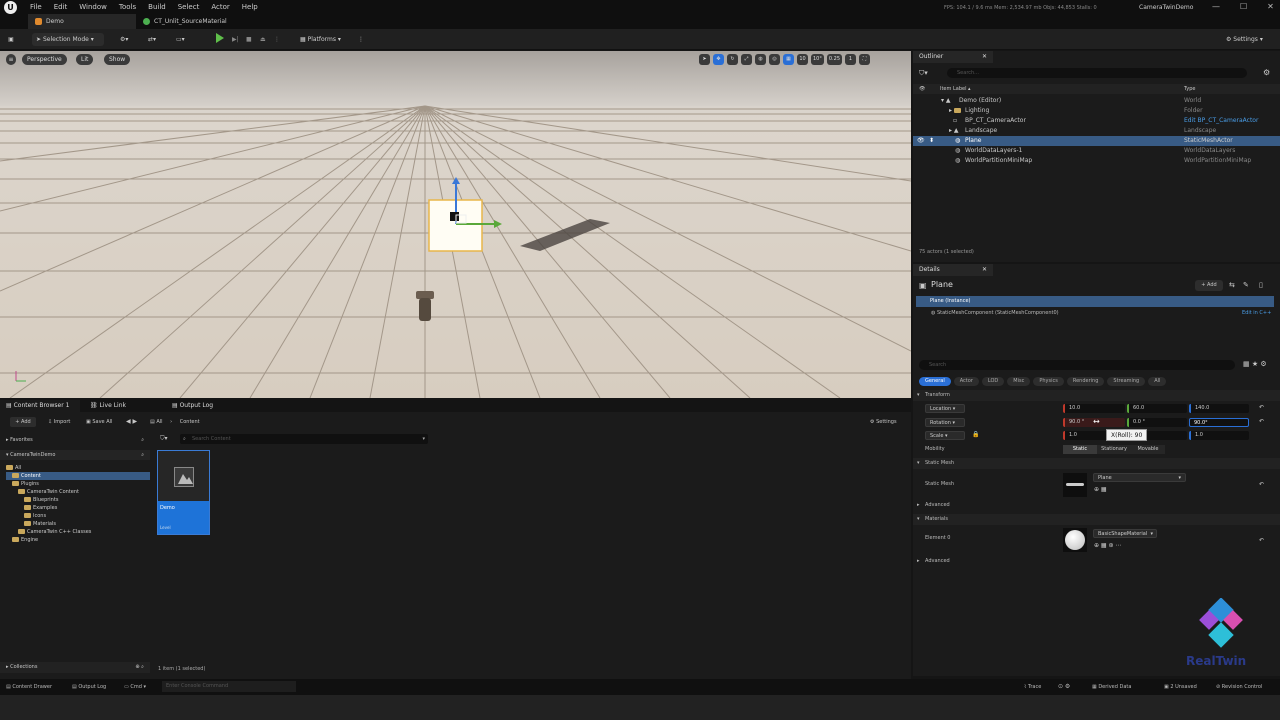  What do you see at coordinates (78, 516) in the screenshot?
I see `tree-item: Icons` at bounding box center [78, 516].